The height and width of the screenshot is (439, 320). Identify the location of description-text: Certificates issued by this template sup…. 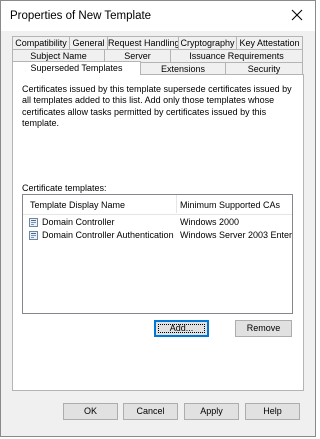
(157, 106).